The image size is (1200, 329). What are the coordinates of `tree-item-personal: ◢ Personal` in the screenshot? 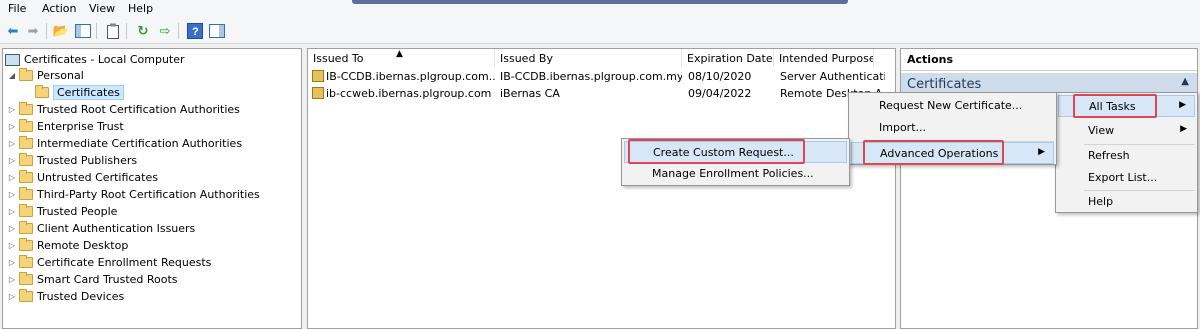 It's located at (45, 75).